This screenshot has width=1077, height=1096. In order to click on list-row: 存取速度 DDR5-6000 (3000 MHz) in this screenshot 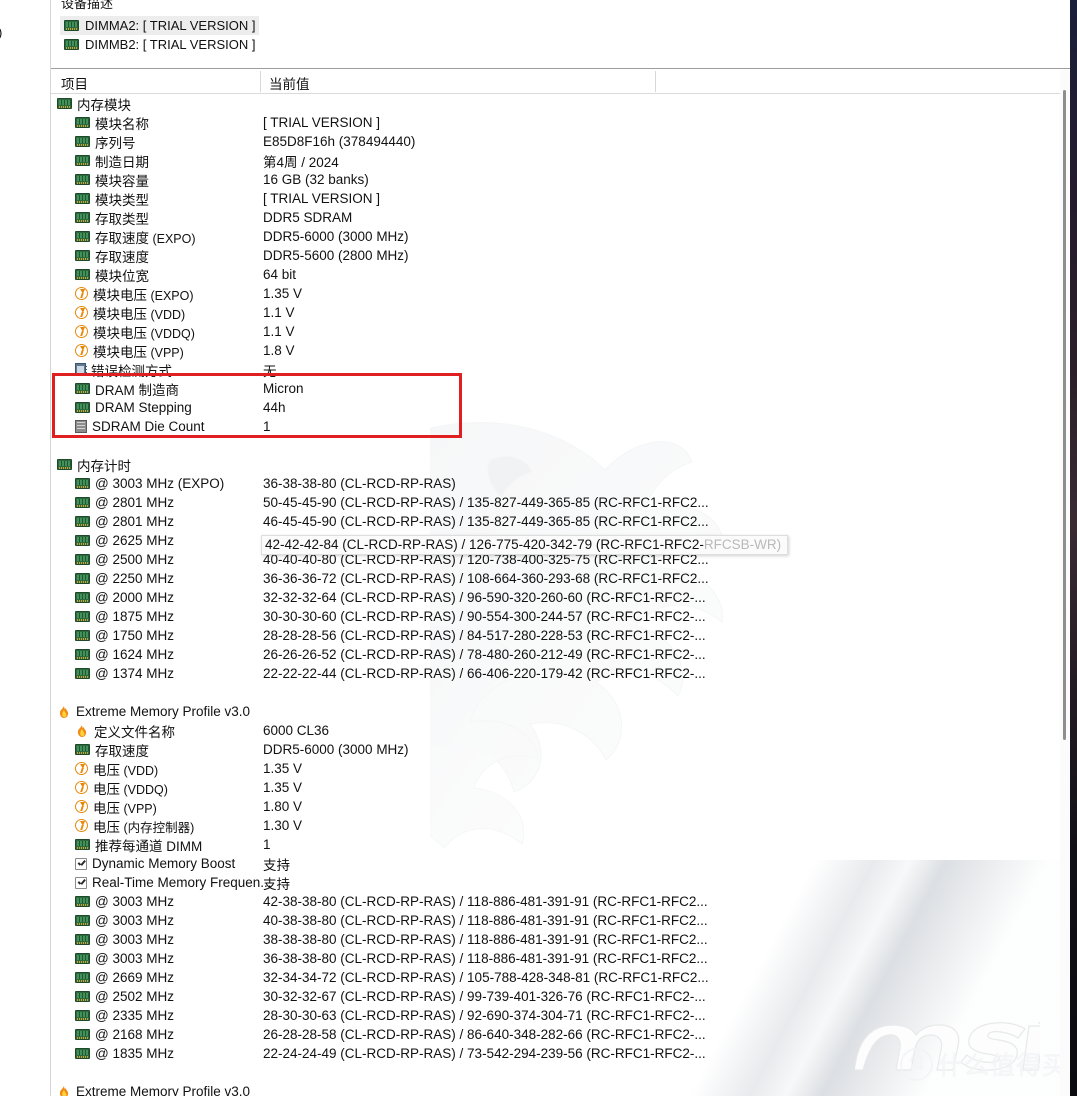, I will do `click(555, 749)`.